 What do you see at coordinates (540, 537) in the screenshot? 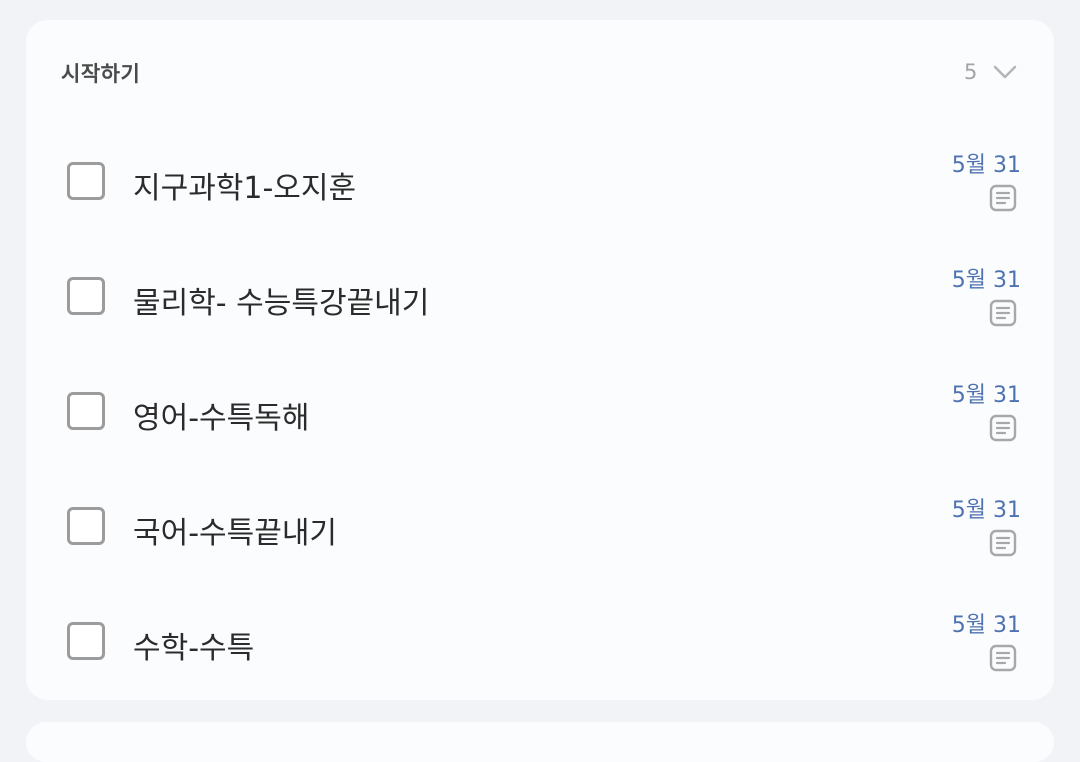
I see `task-row: 국어-수특끝내기 5월 31` at bounding box center [540, 537].